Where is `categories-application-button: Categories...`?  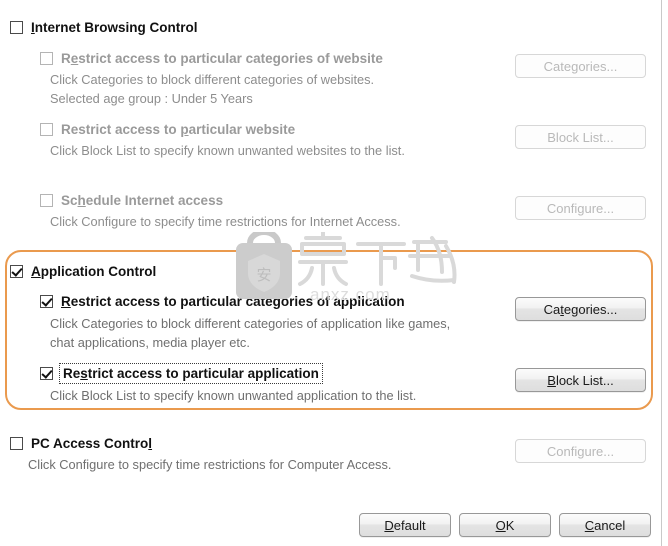
categories-application-button: Categories... is located at coordinates (580, 309).